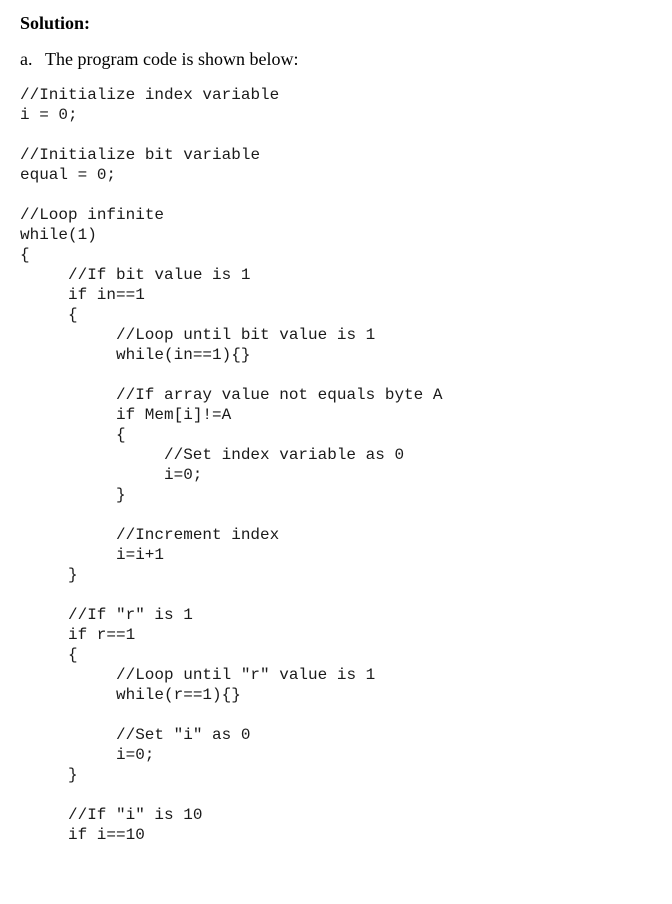 The width and height of the screenshot is (672, 904). What do you see at coordinates (246, 335) in the screenshot?
I see `code-comment-line: //Loop until bit value is 1` at bounding box center [246, 335].